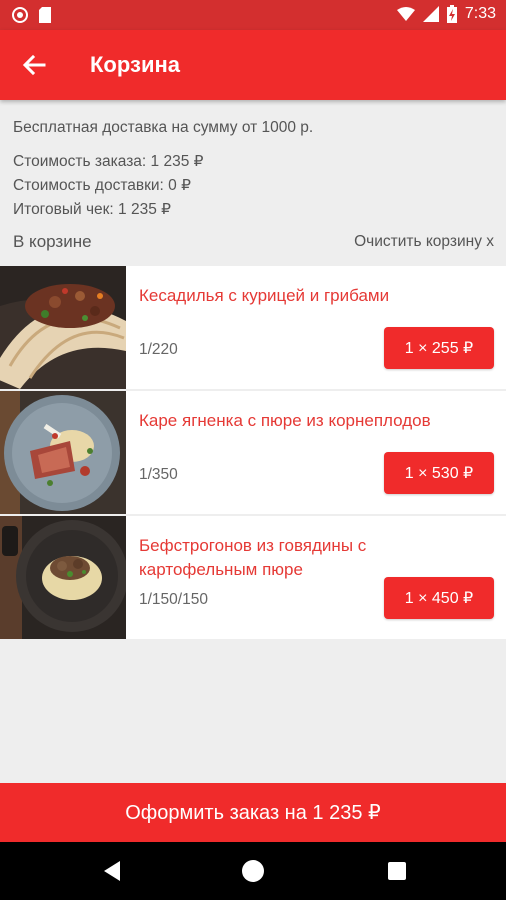 The width and height of the screenshot is (506, 900). What do you see at coordinates (424, 242) in the screenshot?
I see `clear-cart-button: Очистить корзину x` at bounding box center [424, 242].